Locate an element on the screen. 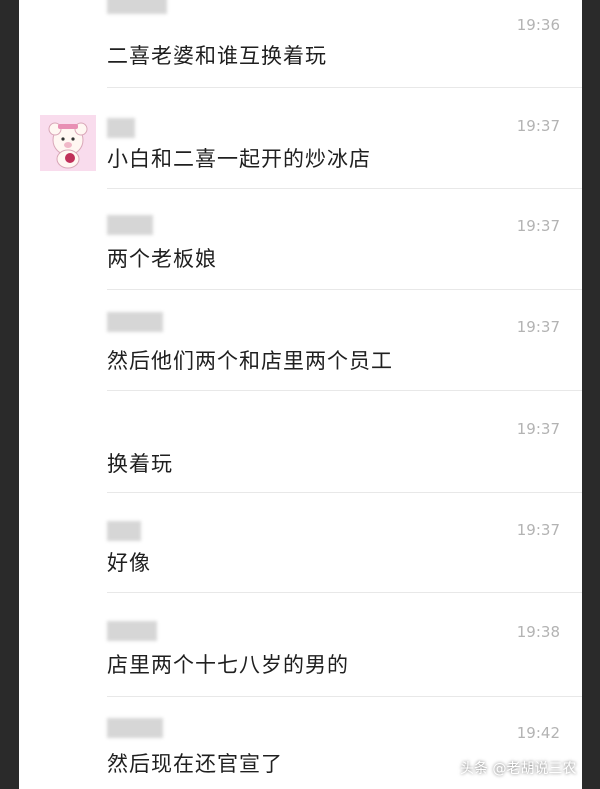  message-time: 19:36 is located at coordinates (538, 25).